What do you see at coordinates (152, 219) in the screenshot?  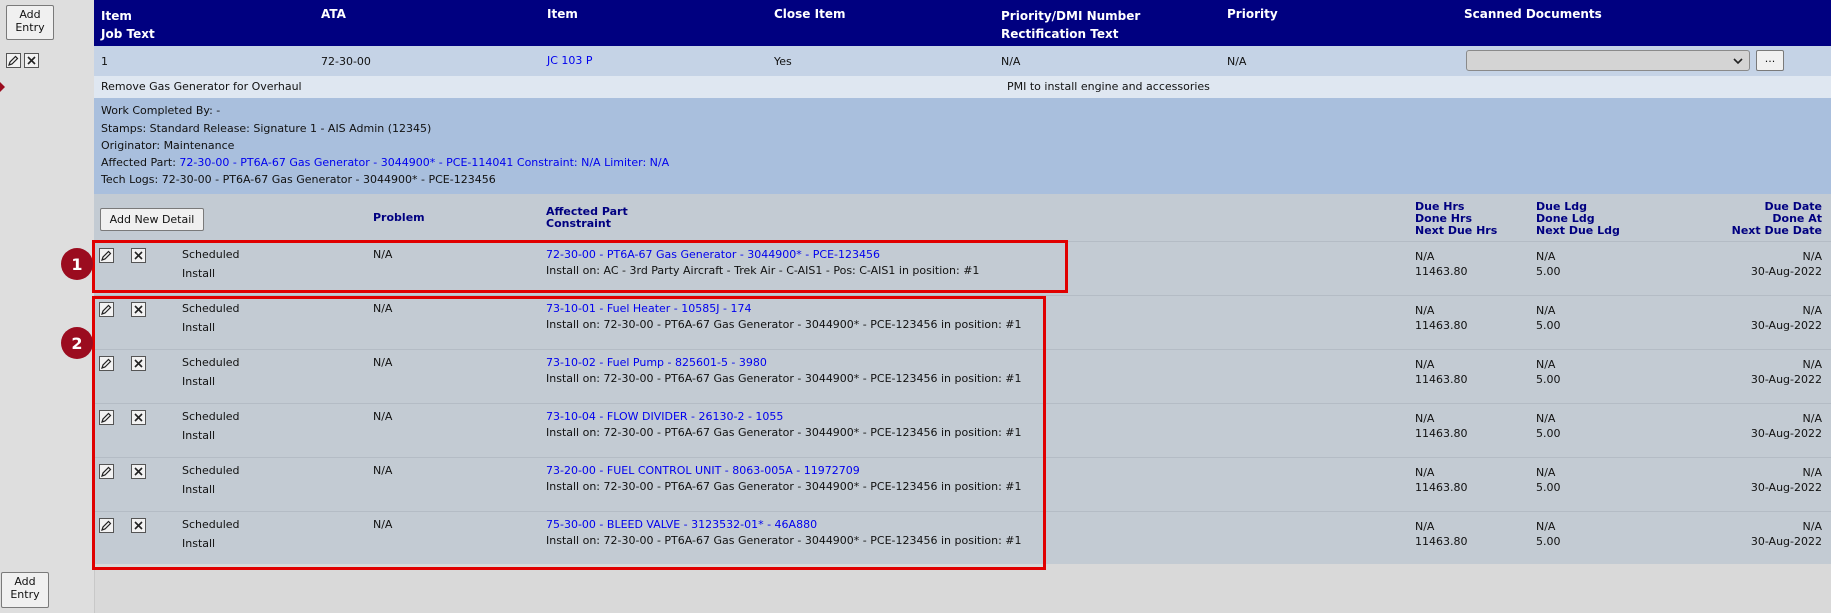 I see `add-new-detail-button: Add New Detail` at bounding box center [152, 219].